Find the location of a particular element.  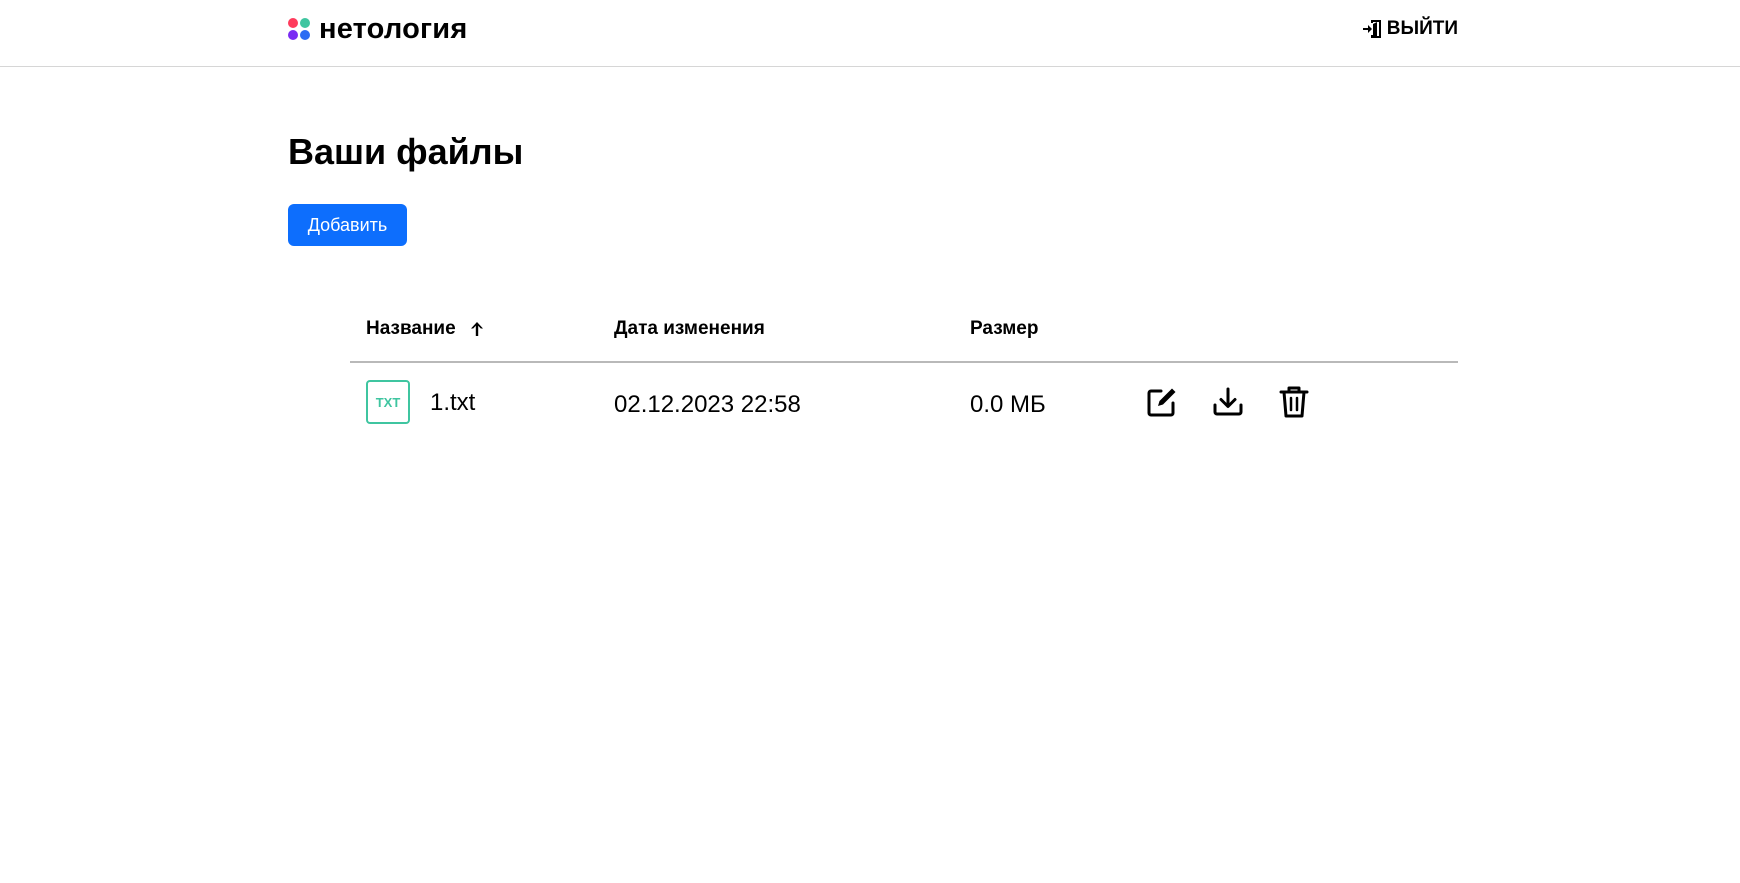

column-header-name: Название is located at coordinates (425, 329).